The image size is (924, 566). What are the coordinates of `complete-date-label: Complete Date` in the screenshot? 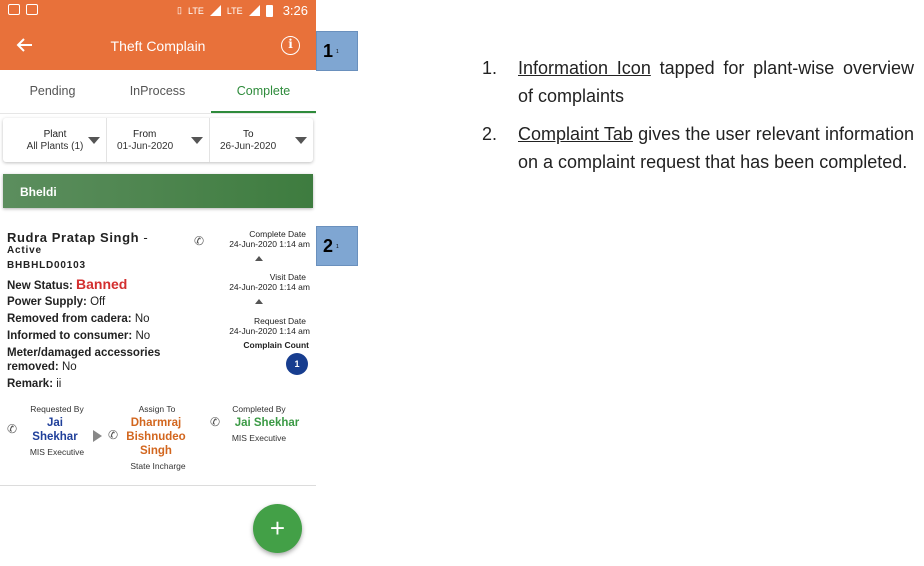 It's located at (277, 234).